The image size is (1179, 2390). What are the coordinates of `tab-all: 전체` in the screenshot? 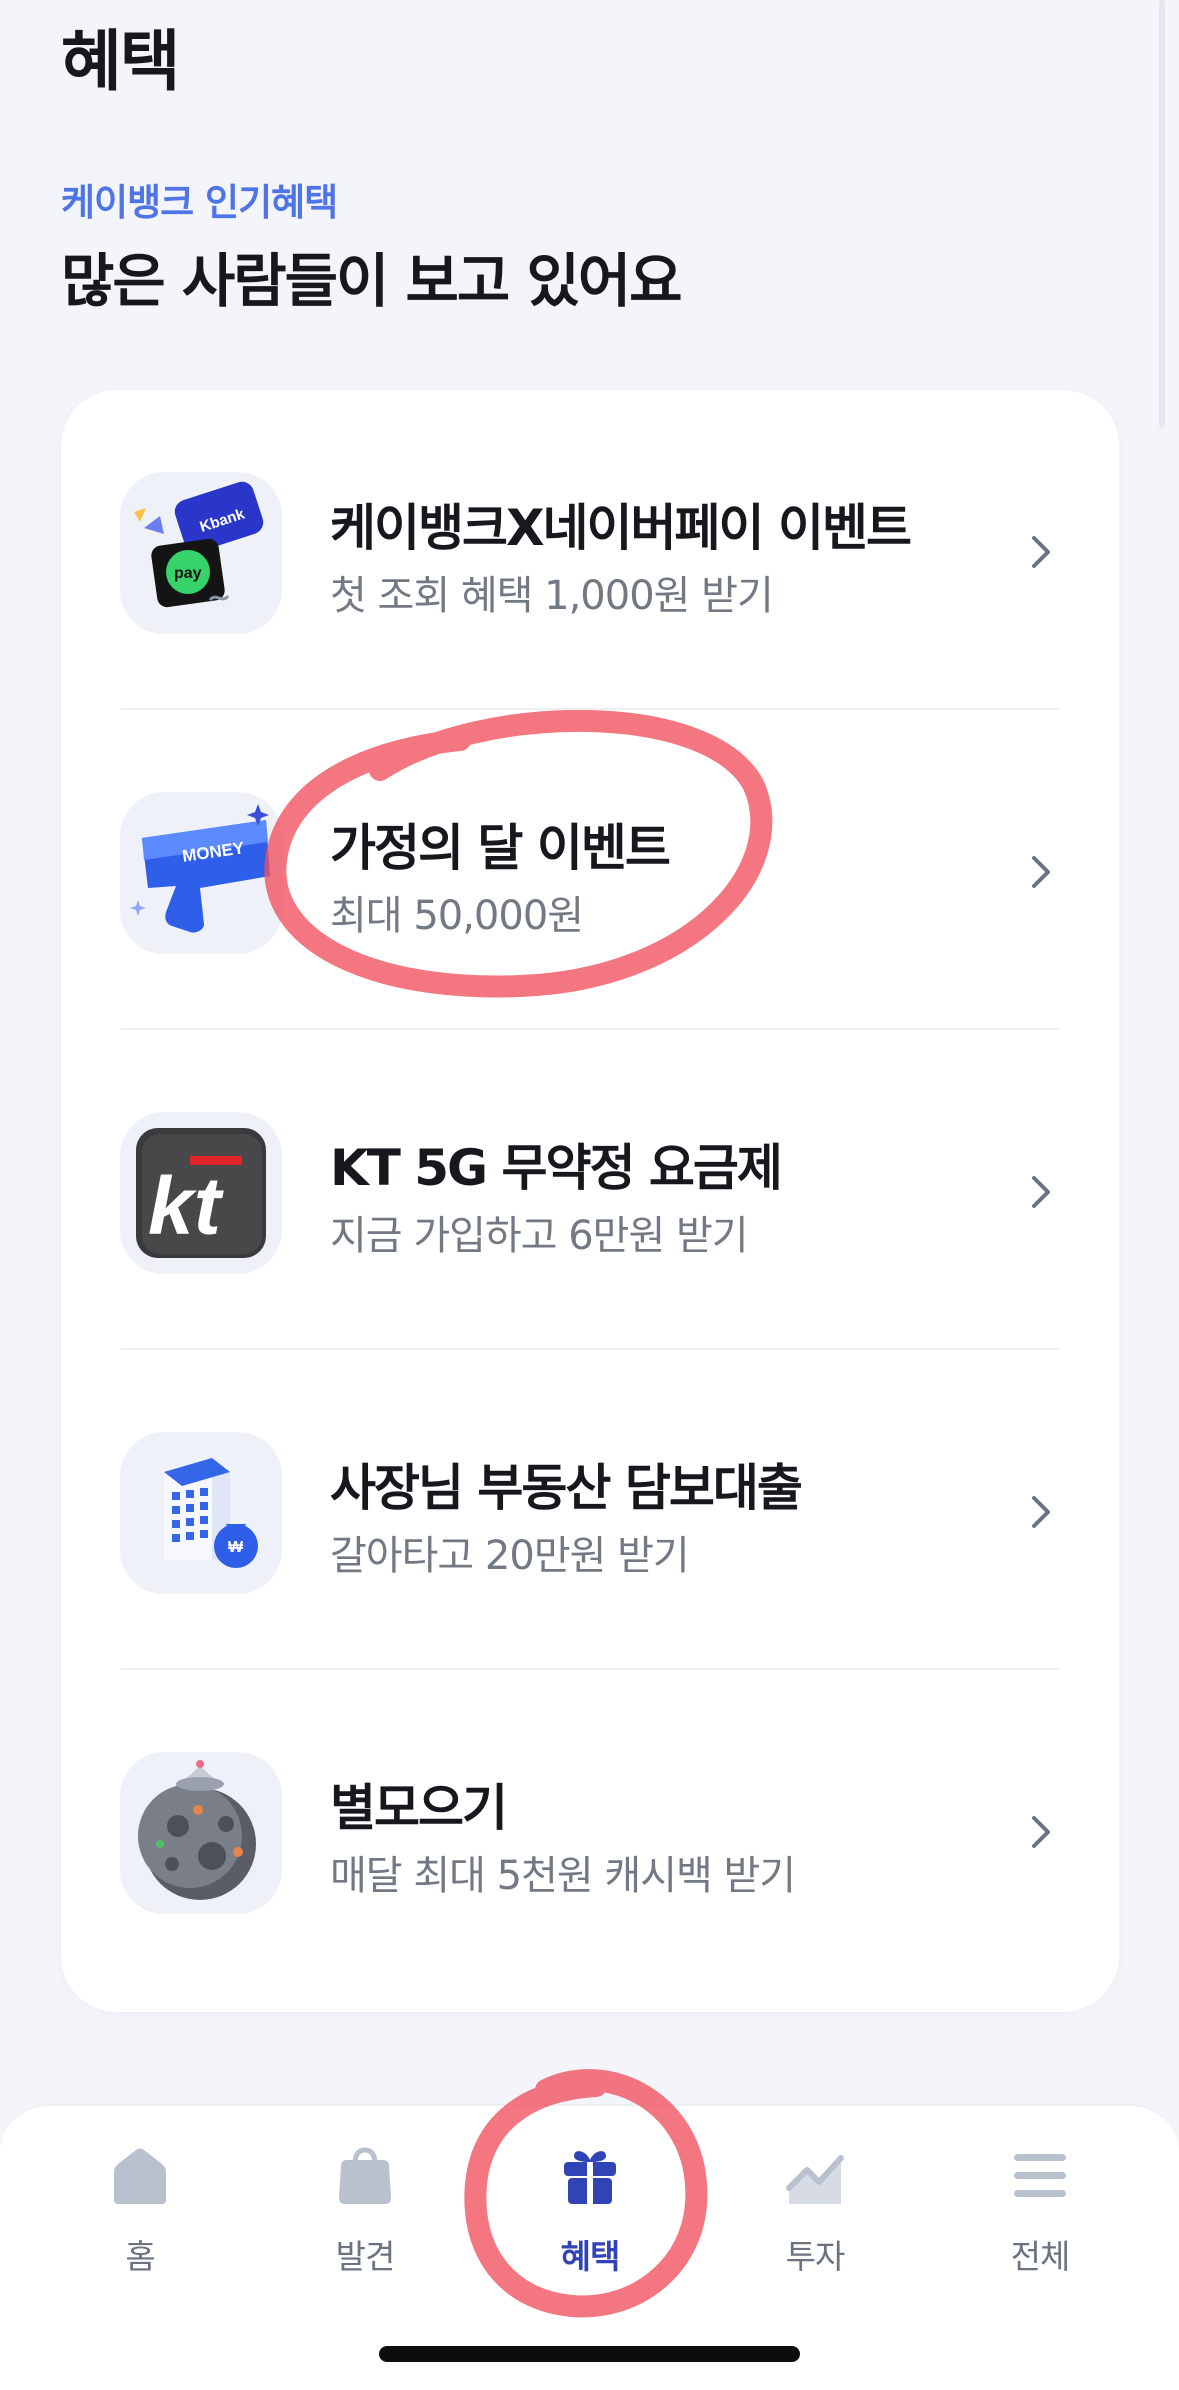 It's located at (1040, 2220).